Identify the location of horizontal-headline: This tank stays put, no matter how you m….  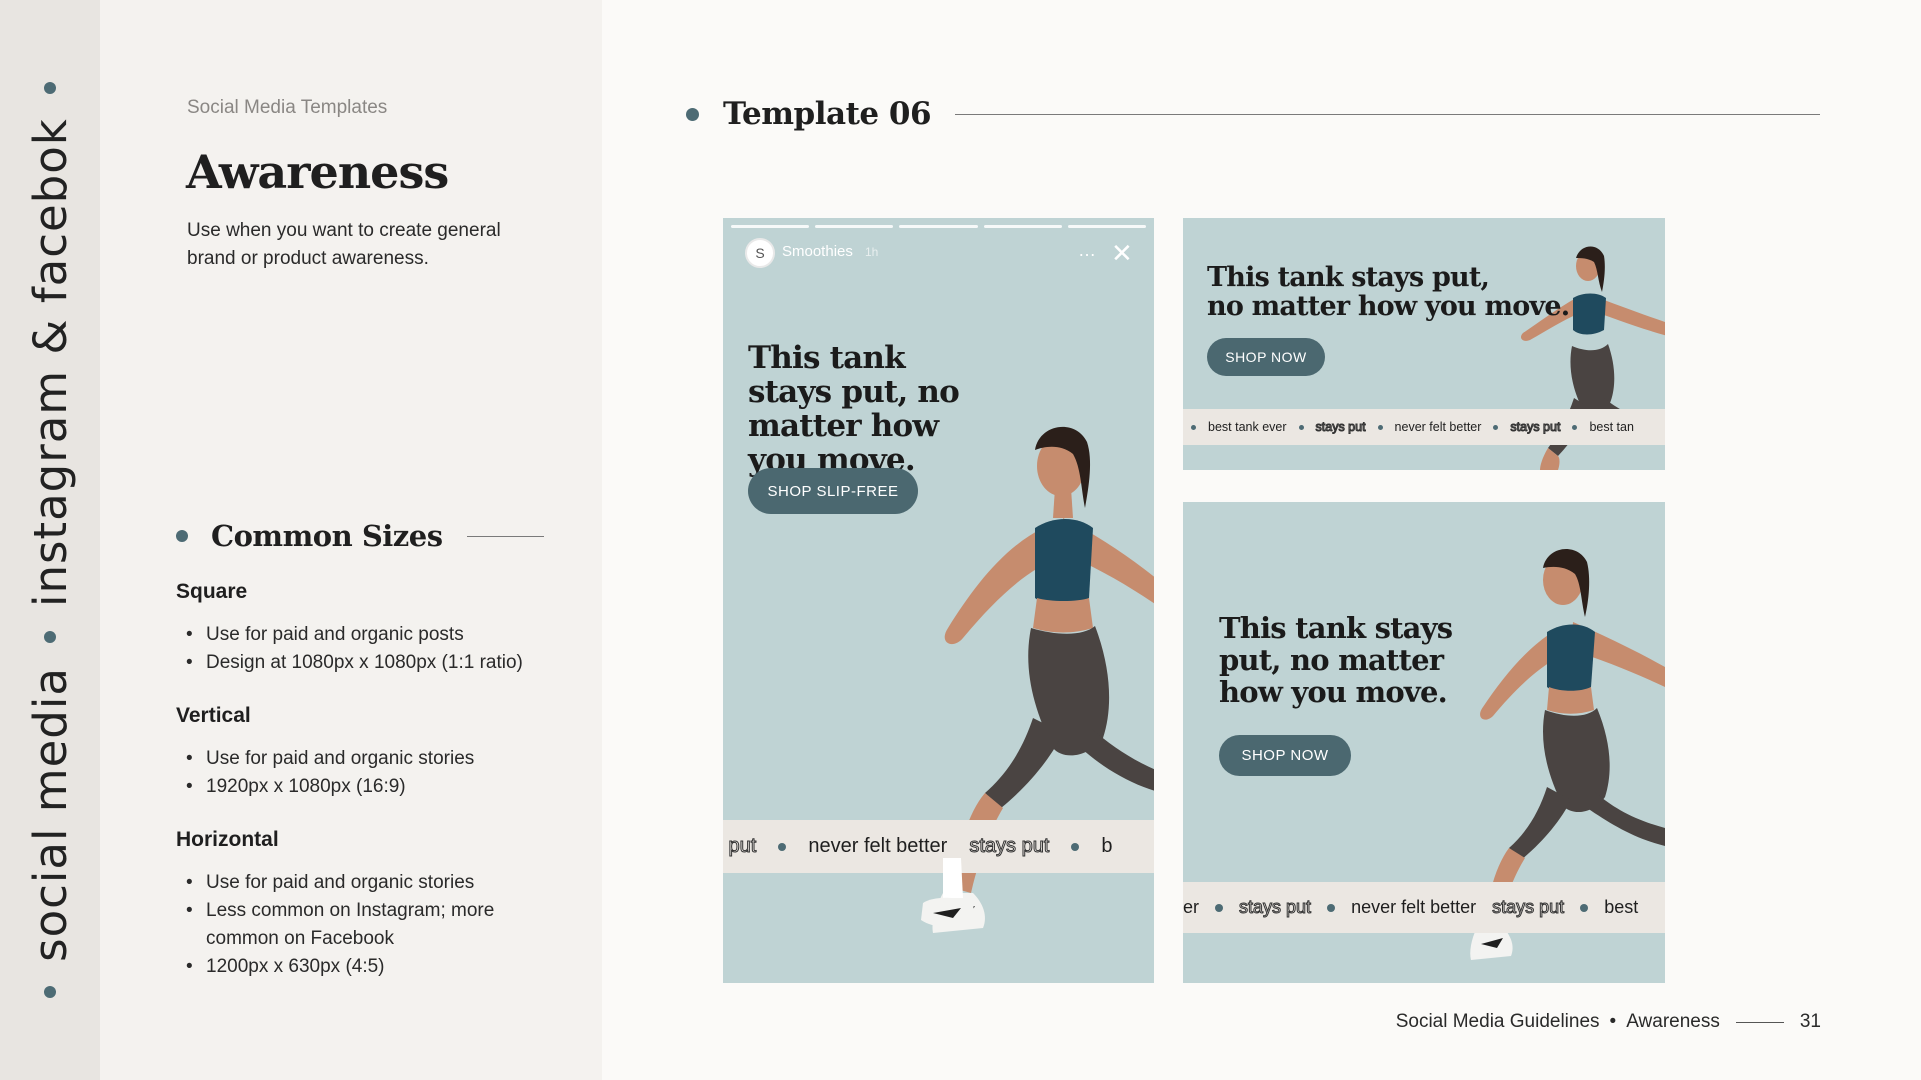
(1388, 292).